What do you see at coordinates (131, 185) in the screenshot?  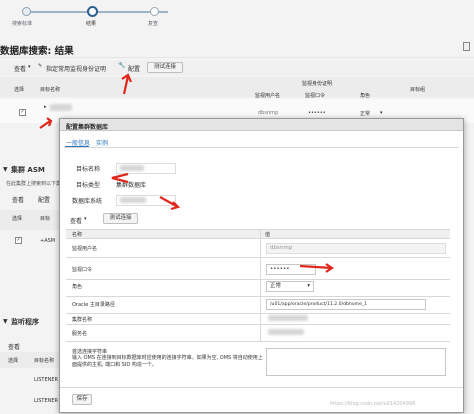 I see `target-type-value: 集群数据库` at bounding box center [131, 185].